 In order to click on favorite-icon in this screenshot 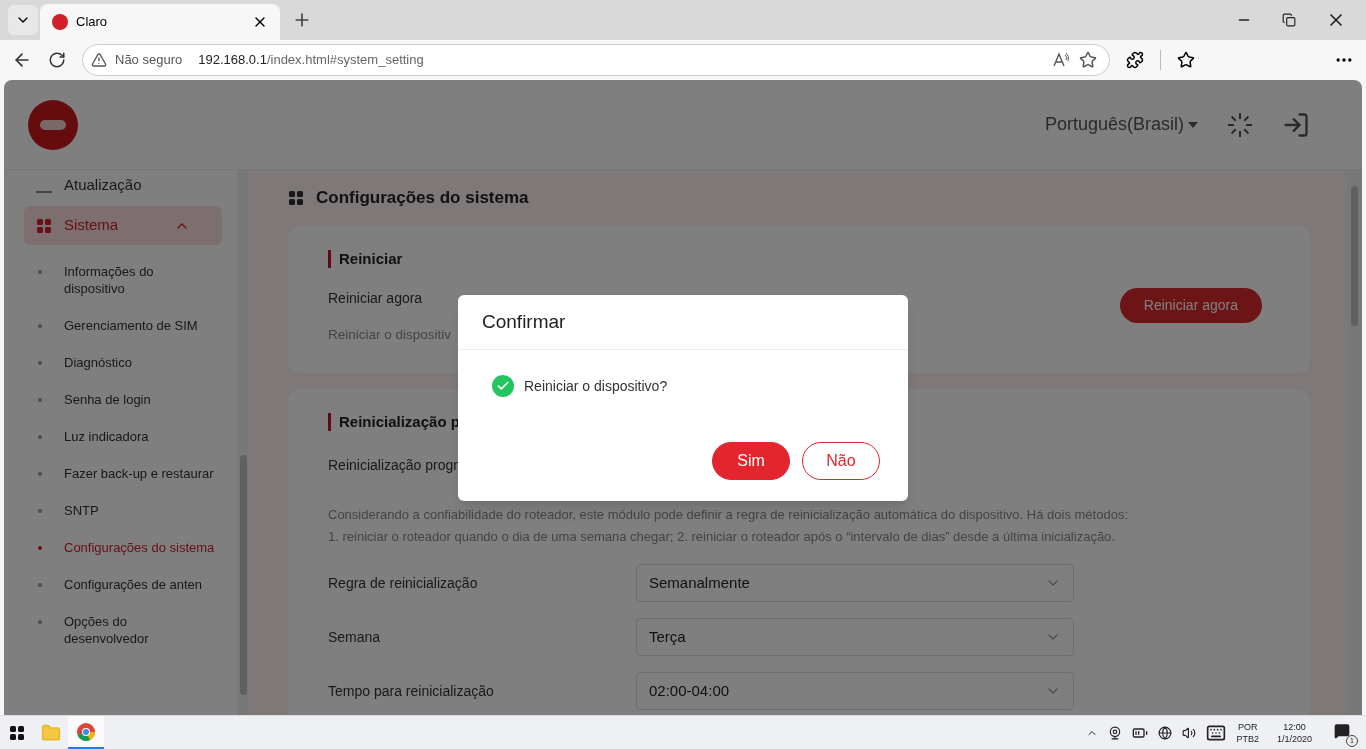, I will do `click(1088, 60)`.